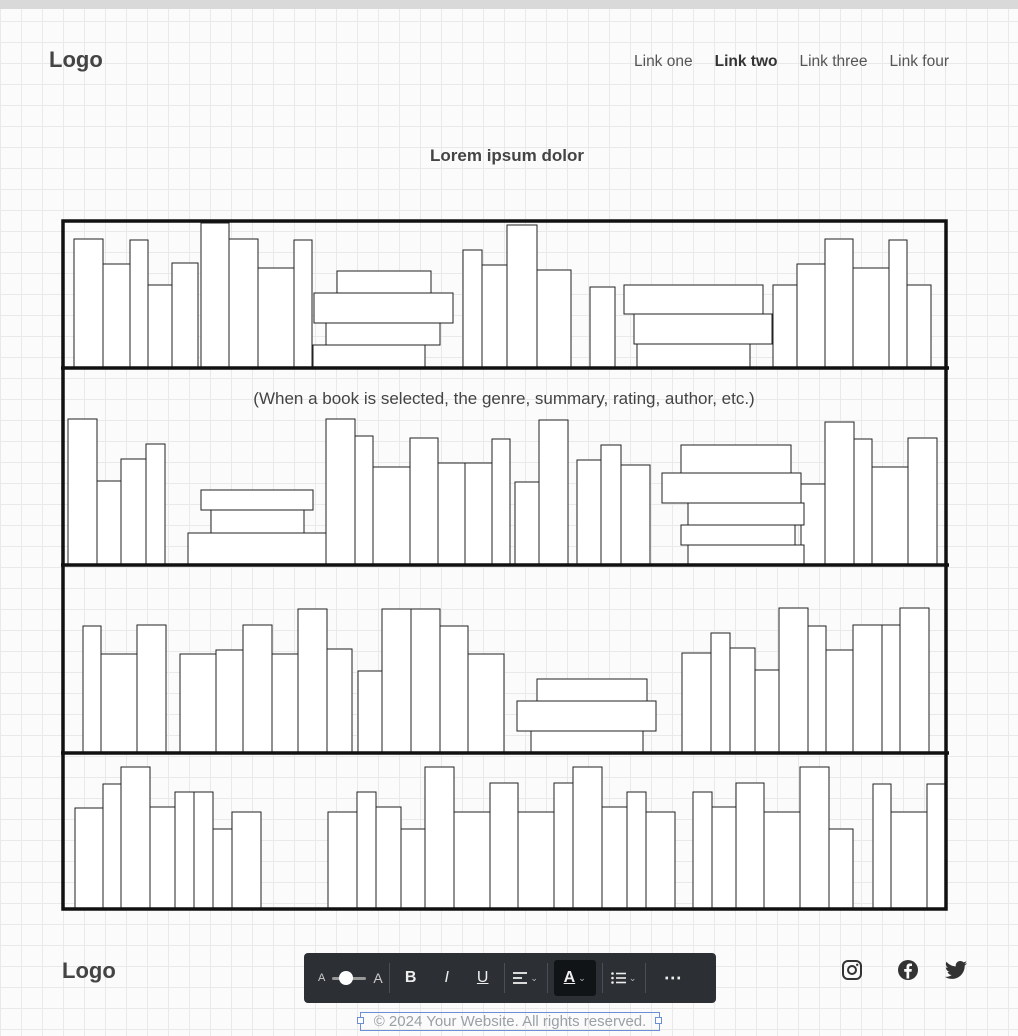 The height and width of the screenshot is (1036, 1018). I want to click on italic-button: I, so click(447, 978).